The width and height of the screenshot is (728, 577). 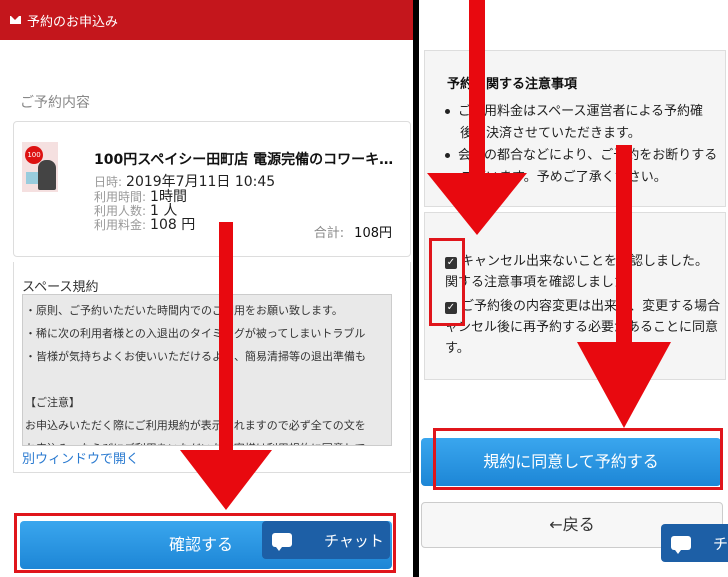 I want to click on fee-row: 利用料金: 108 円, so click(x=144, y=224).